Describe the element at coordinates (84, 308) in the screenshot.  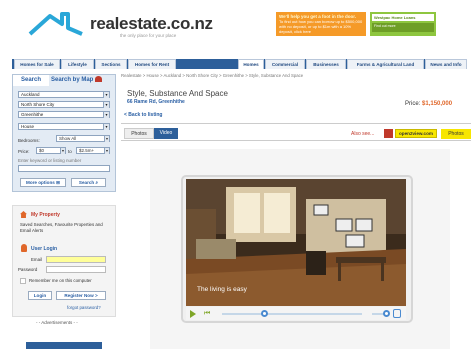
I see `forgot-password-link: forgot password?` at that location.